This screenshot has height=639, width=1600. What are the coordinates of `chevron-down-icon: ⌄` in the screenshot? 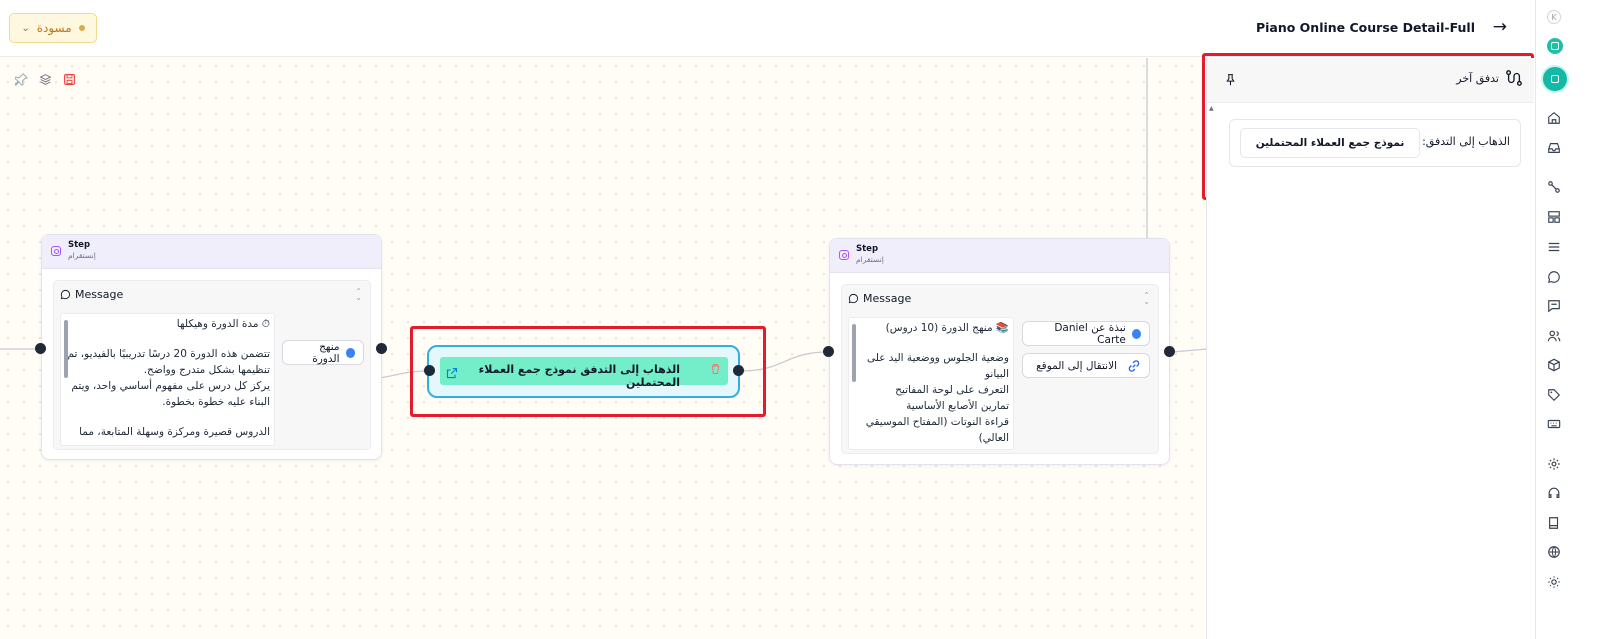 It's located at (25, 28).